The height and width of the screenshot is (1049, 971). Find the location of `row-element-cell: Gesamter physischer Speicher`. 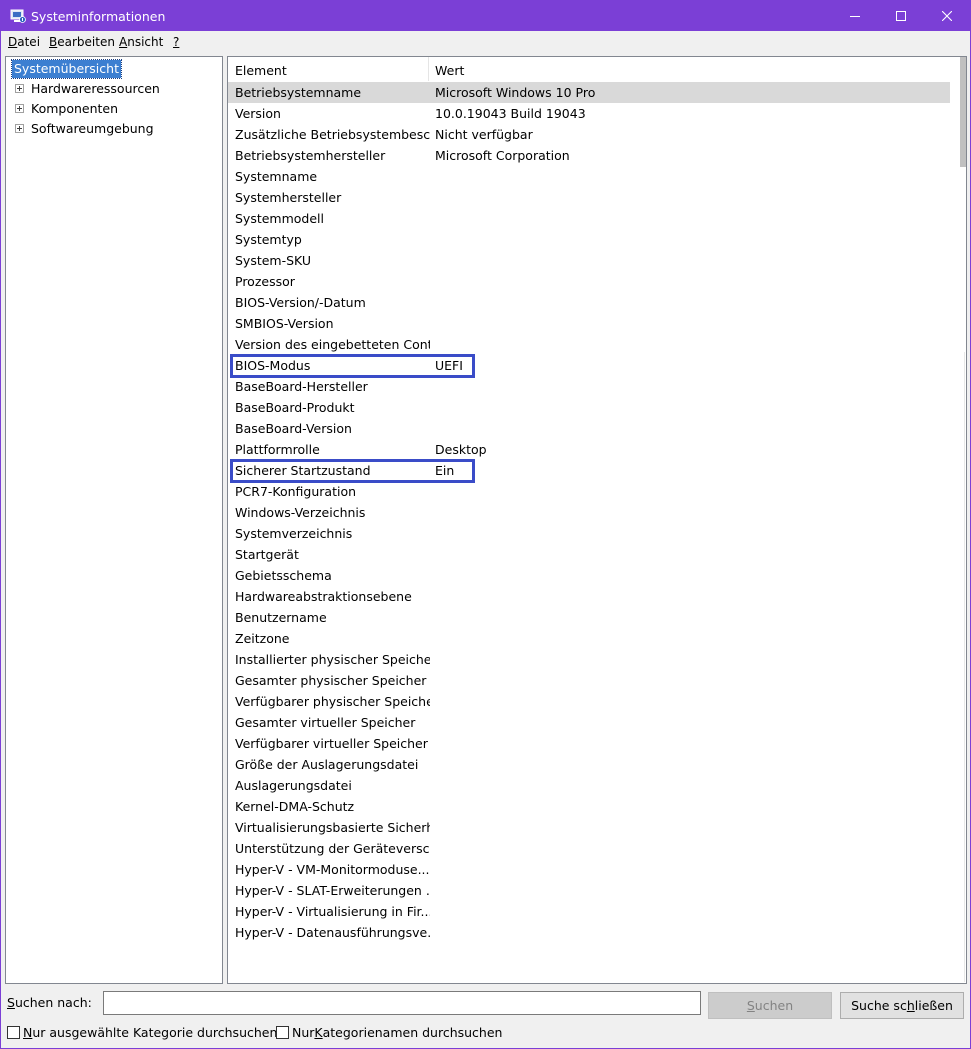

row-element-cell: Gesamter physischer Speicher is located at coordinates (331, 680).